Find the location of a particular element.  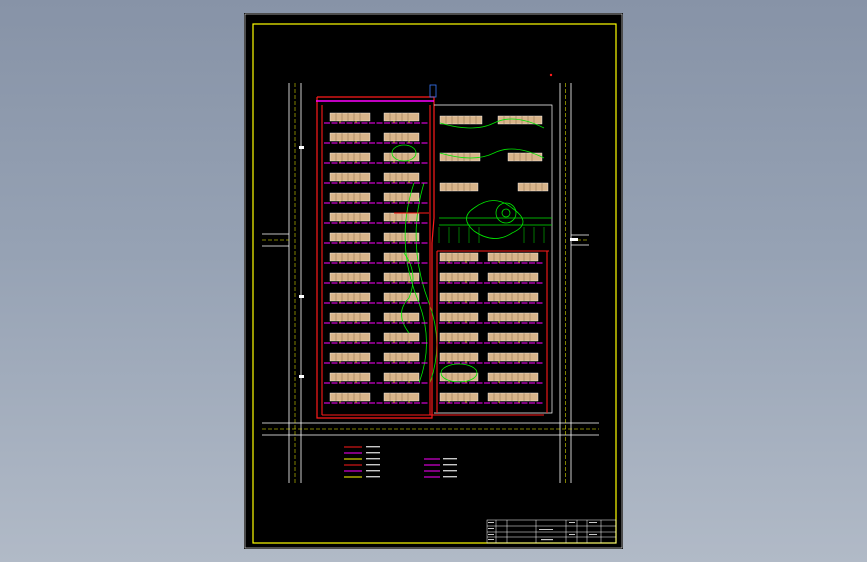

title-block-marks is located at coordinates (542, 531).